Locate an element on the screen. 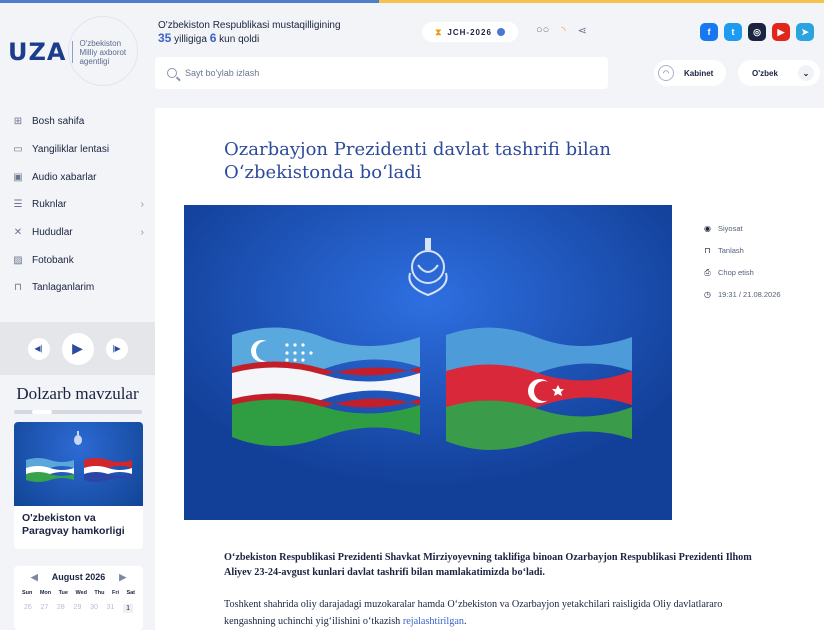 The height and width of the screenshot is (630, 824). calendar-day: 1 is located at coordinates (128, 608).